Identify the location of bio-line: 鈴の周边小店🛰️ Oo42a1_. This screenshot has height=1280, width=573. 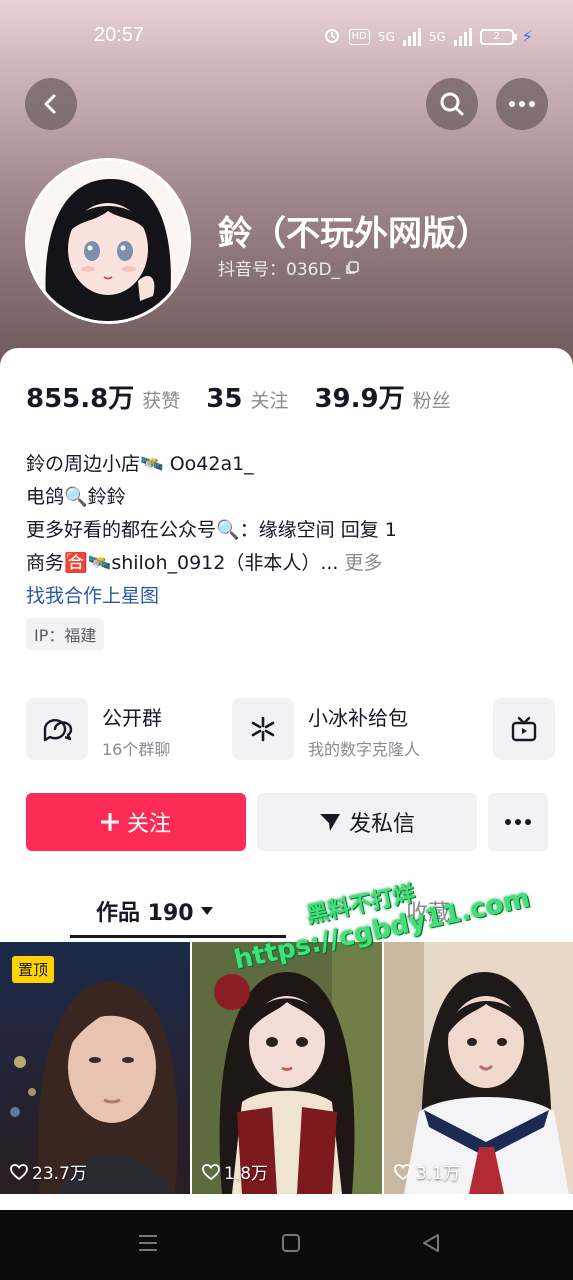
(140, 464).